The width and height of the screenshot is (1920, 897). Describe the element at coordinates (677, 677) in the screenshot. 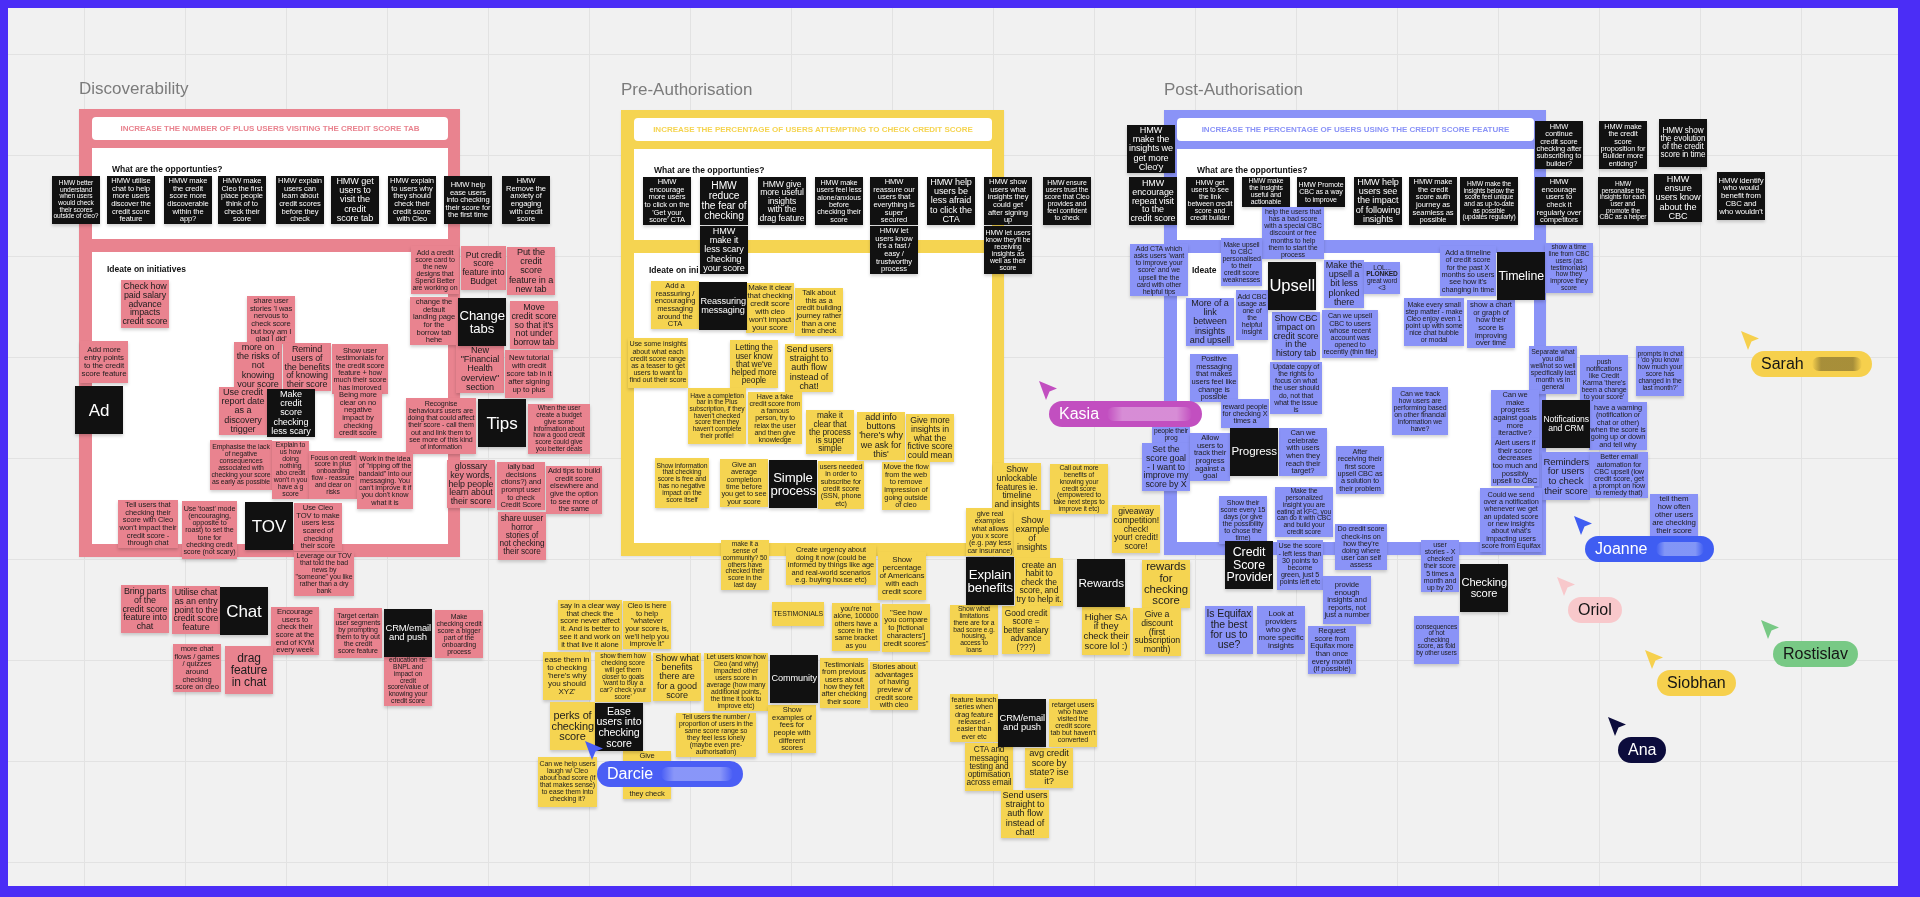

I see `sticky-note: Show what benefits there are for a good score` at that location.